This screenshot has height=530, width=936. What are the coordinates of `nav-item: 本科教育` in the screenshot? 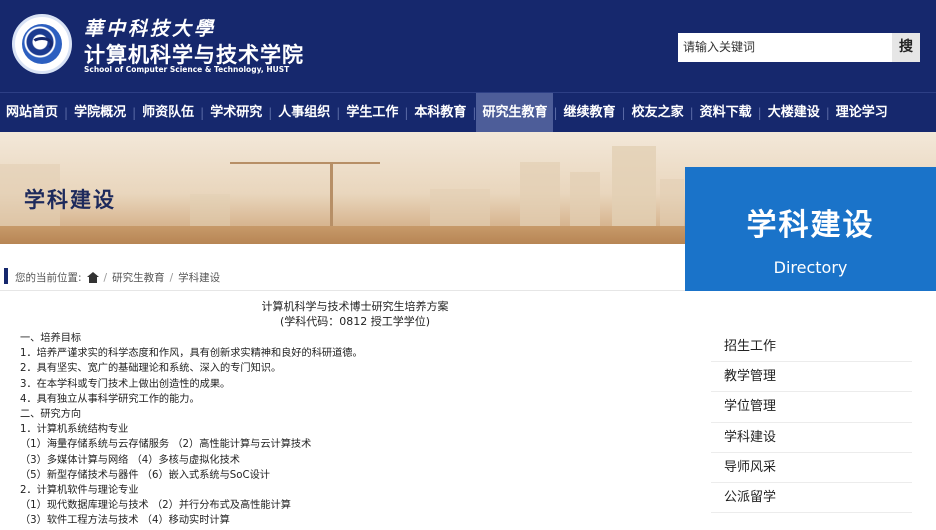 It's located at (440, 113).